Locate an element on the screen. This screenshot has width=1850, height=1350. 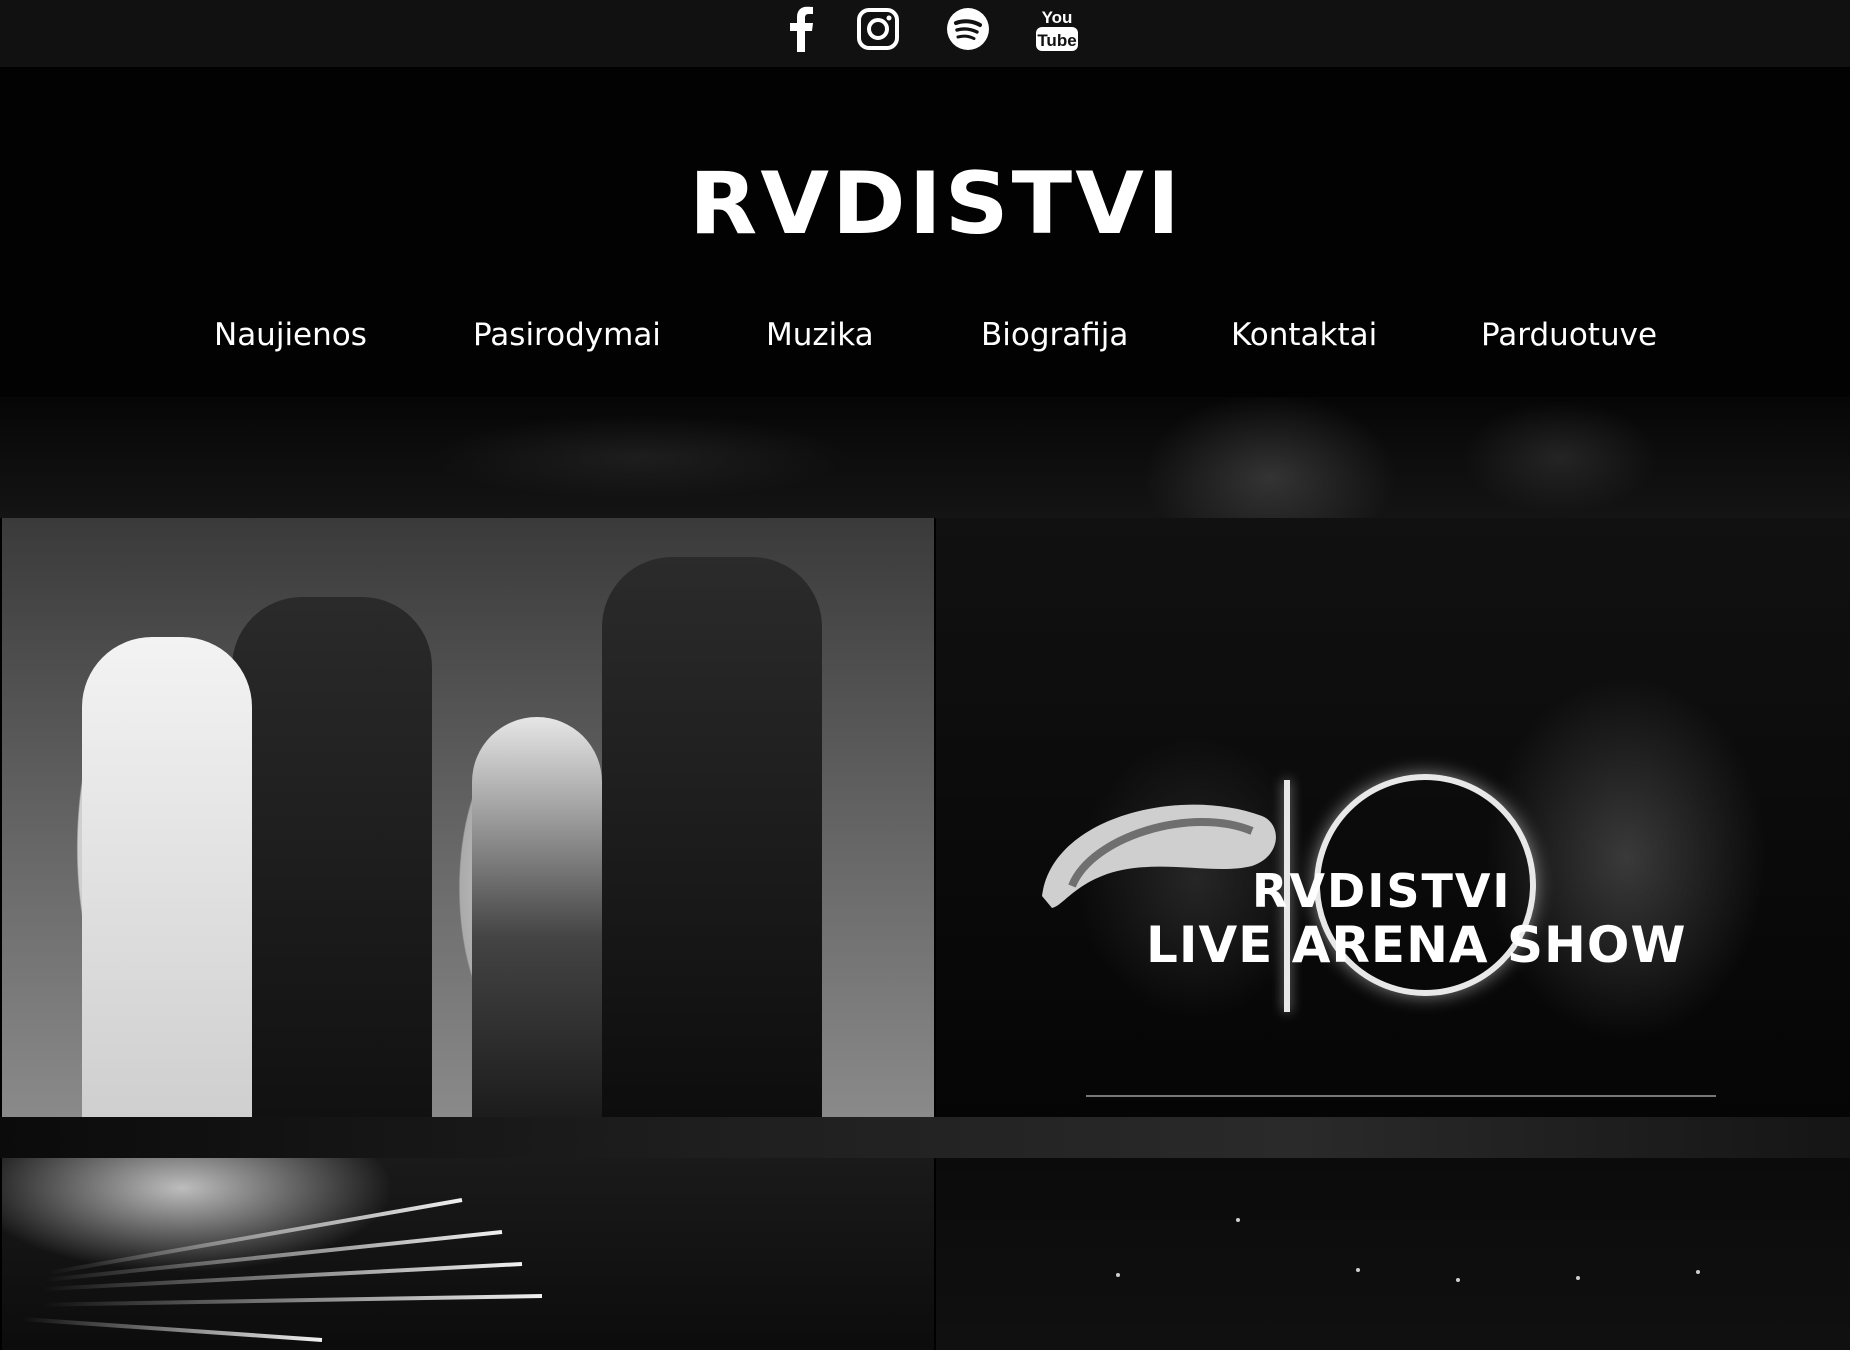
youtube-label-top: You is located at coordinates (1057, 17).